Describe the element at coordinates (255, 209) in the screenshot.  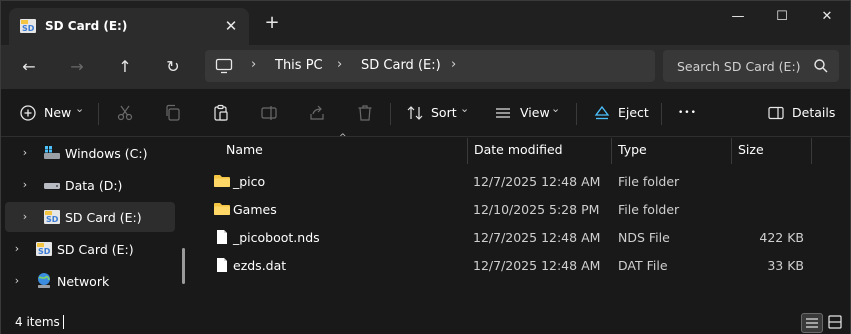
I see `file-name: Games` at that location.